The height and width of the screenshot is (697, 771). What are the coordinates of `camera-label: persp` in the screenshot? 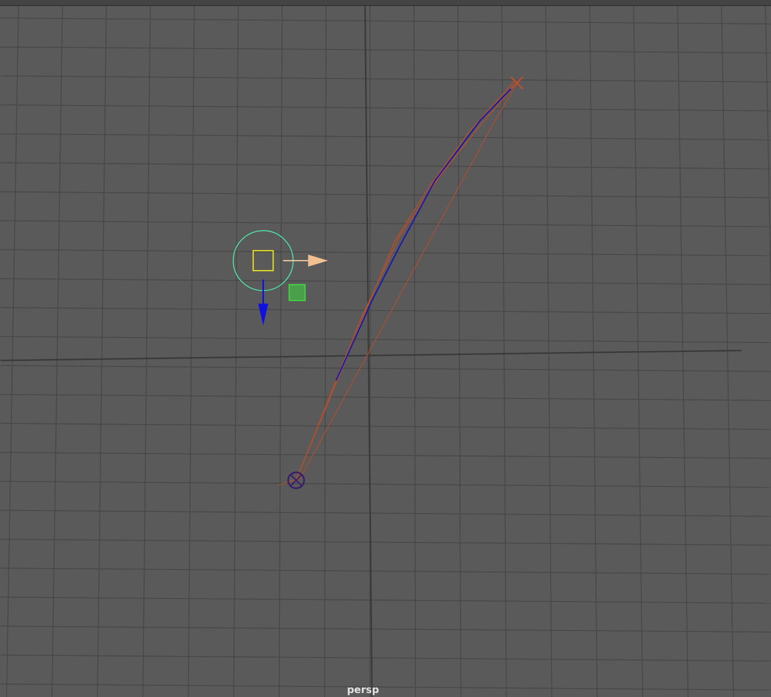 It's located at (363, 691).